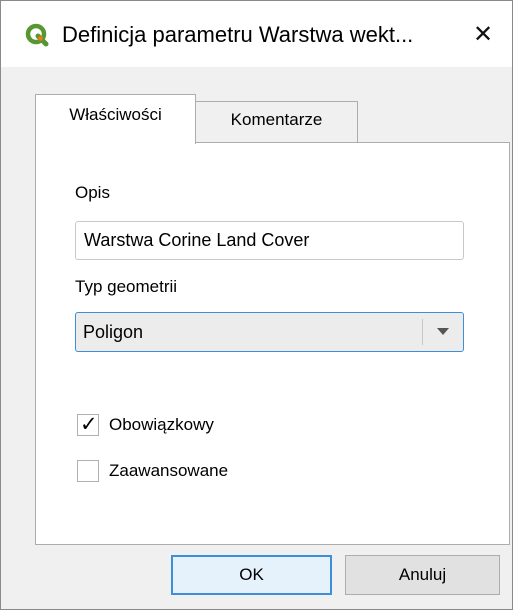 This screenshot has width=513, height=610. I want to click on chevron-down-icon, so click(443, 331).